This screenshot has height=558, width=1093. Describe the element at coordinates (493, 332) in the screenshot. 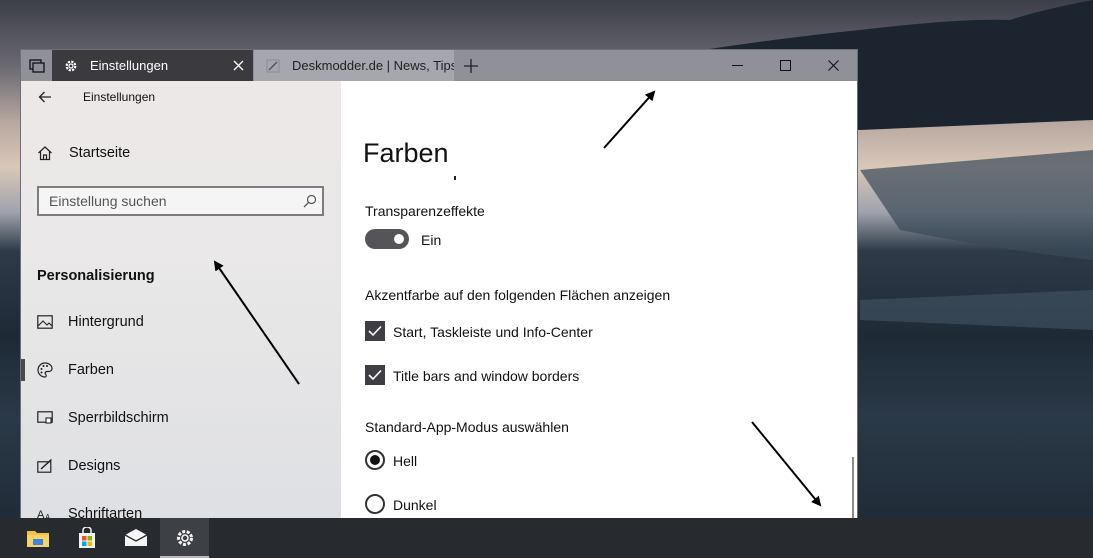

I see `accent-start-label: Start, Taskleiste und Info-Center` at that location.